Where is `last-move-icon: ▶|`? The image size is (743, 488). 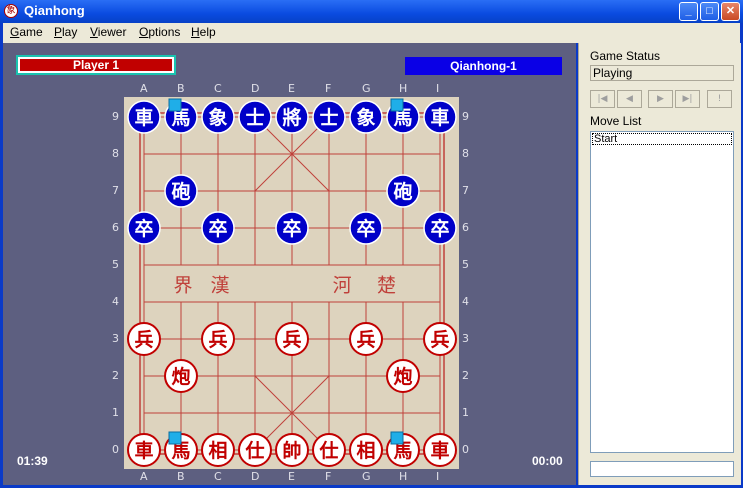
last-move-icon: ▶| is located at coordinates (687, 99).